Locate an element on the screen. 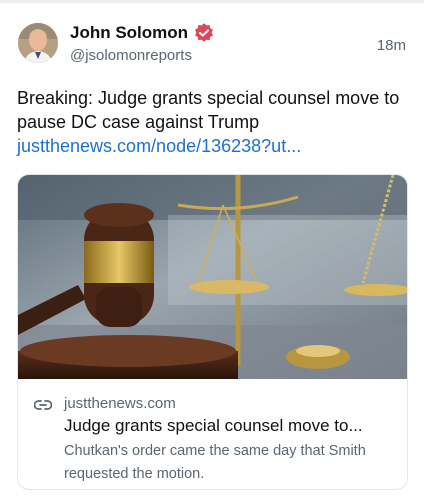 This screenshot has height=500, width=424. author-handle: @jsolomonreports is located at coordinates (131, 55).